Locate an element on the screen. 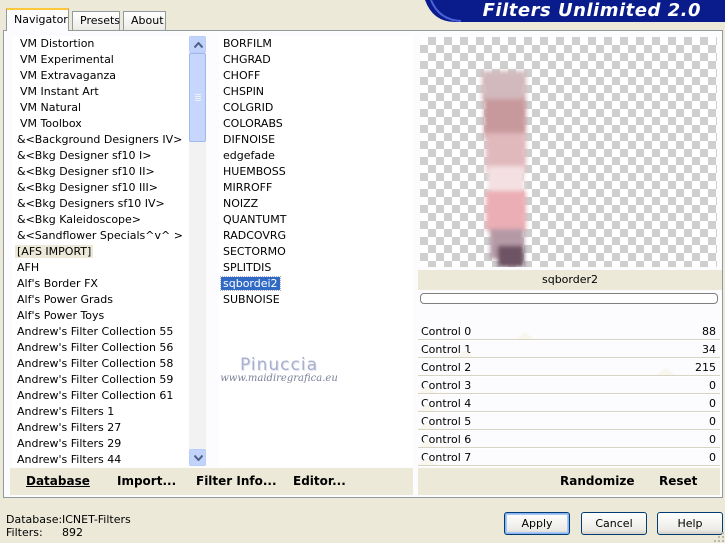  control-slider-4: Control 40 is located at coordinates (569, 404).